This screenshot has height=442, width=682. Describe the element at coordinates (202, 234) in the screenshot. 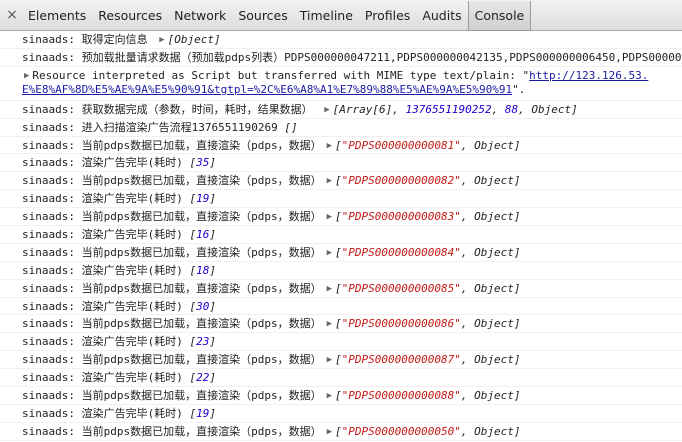

I see `render-time: [16]` at that location.